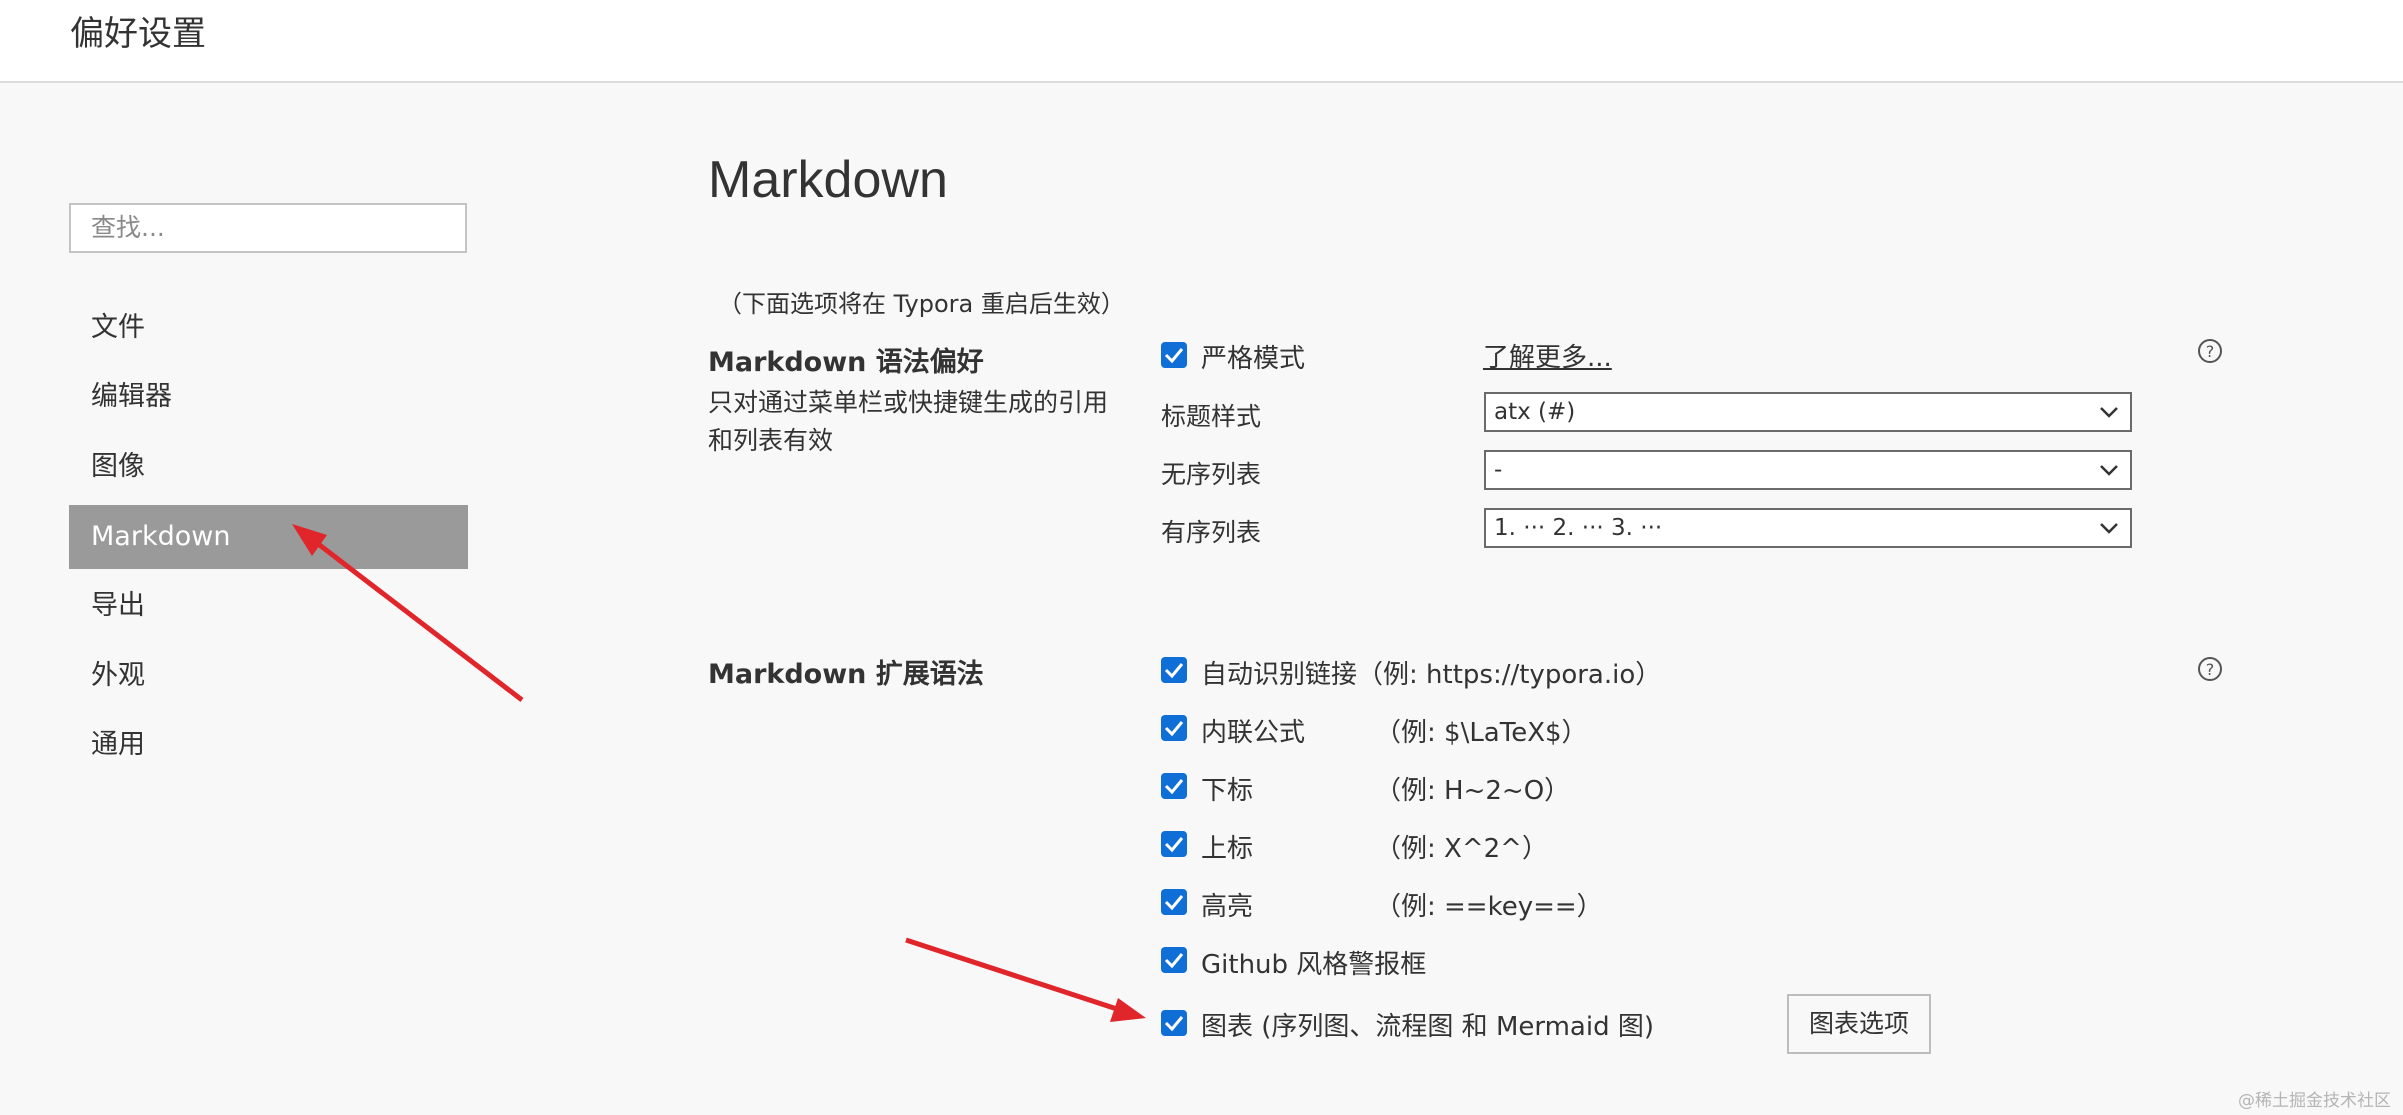 Image resolution: width=2403 pixels, height=1115 pixels. Describe the element at coordinates (1578, 528) in the screenshot. I see `ordered-list-value: 1. ··· 2. ··· 3. ···` at that location.